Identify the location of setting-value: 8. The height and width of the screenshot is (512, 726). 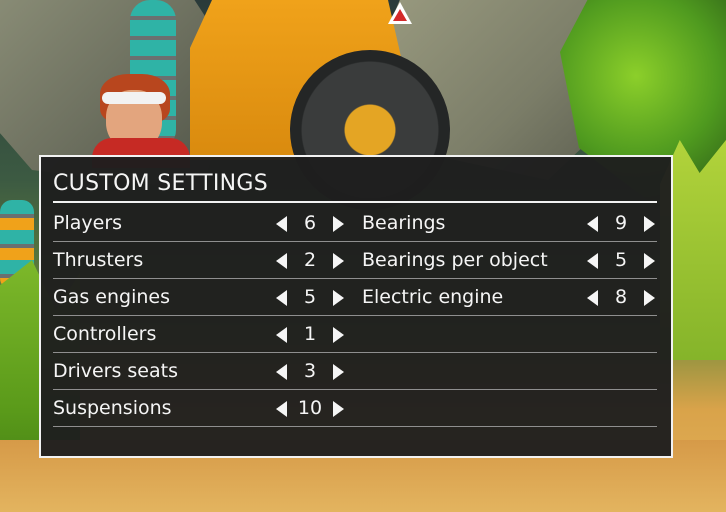
(621, 297).